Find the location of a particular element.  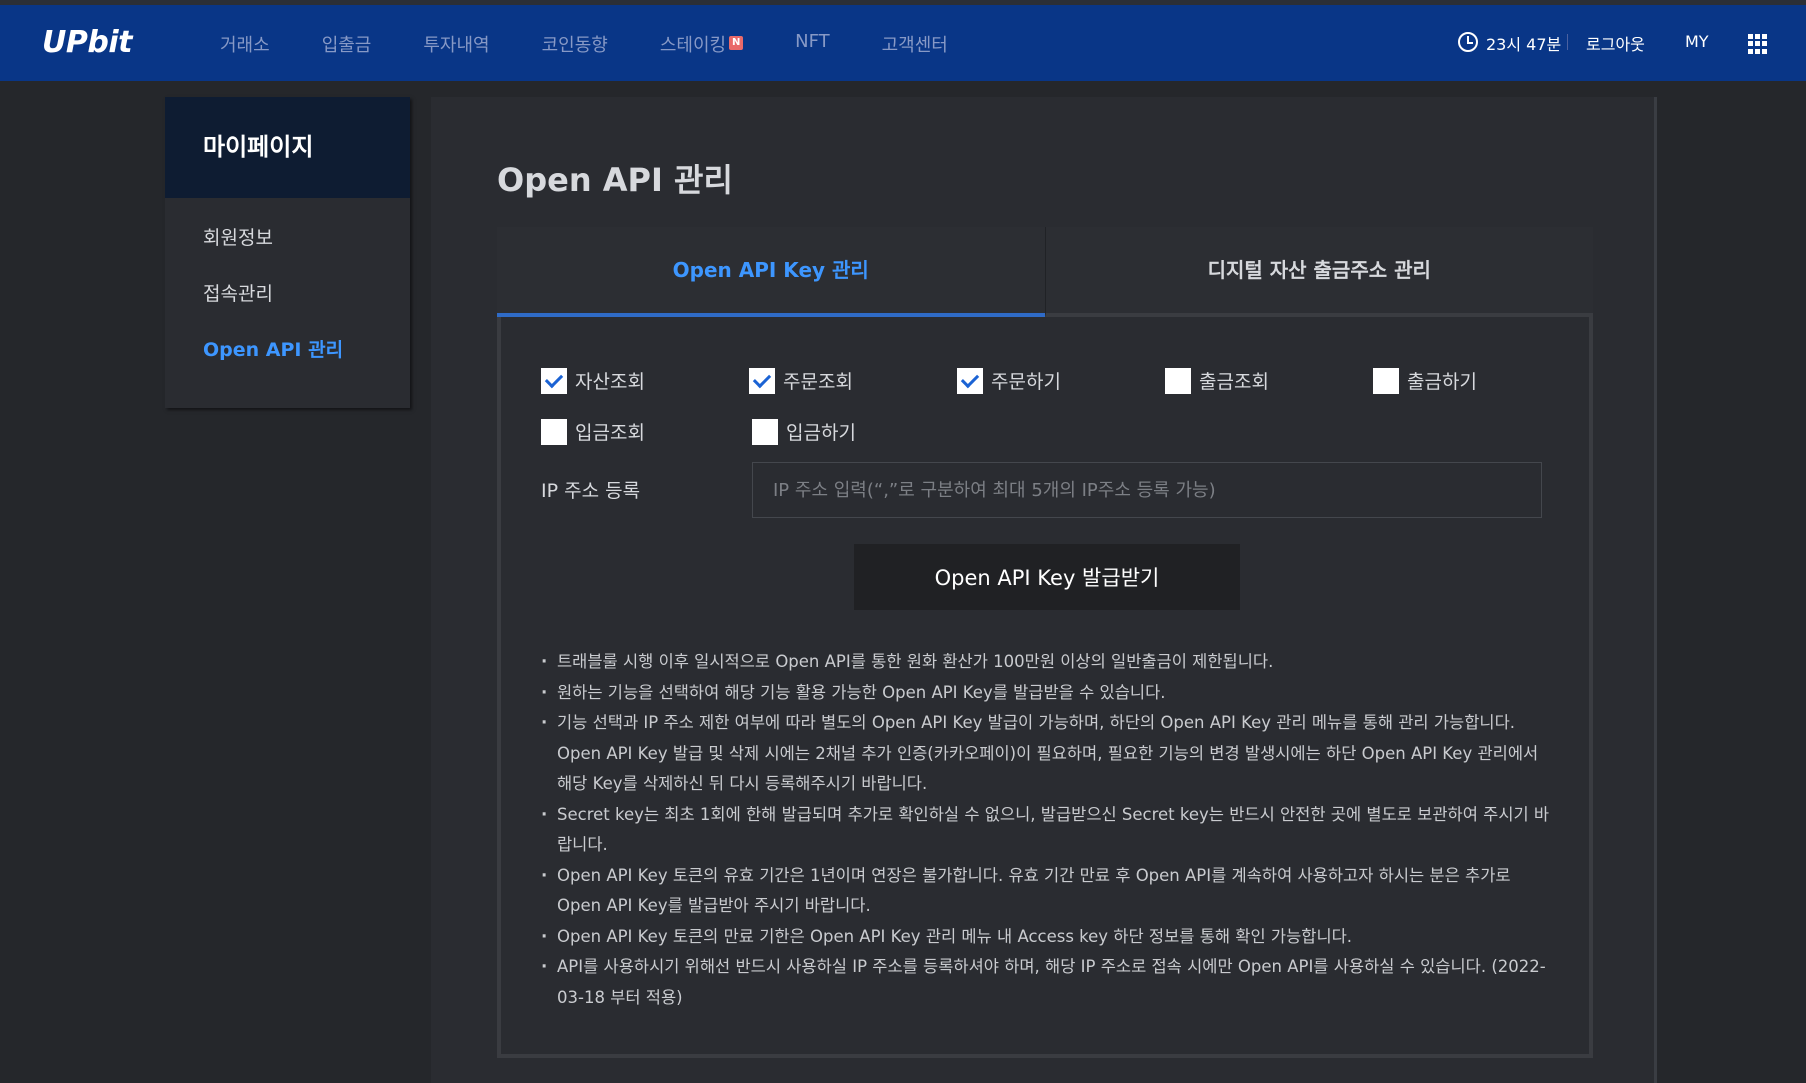

checkbox-label: 입금하기 is located at coordinates (821, 433).